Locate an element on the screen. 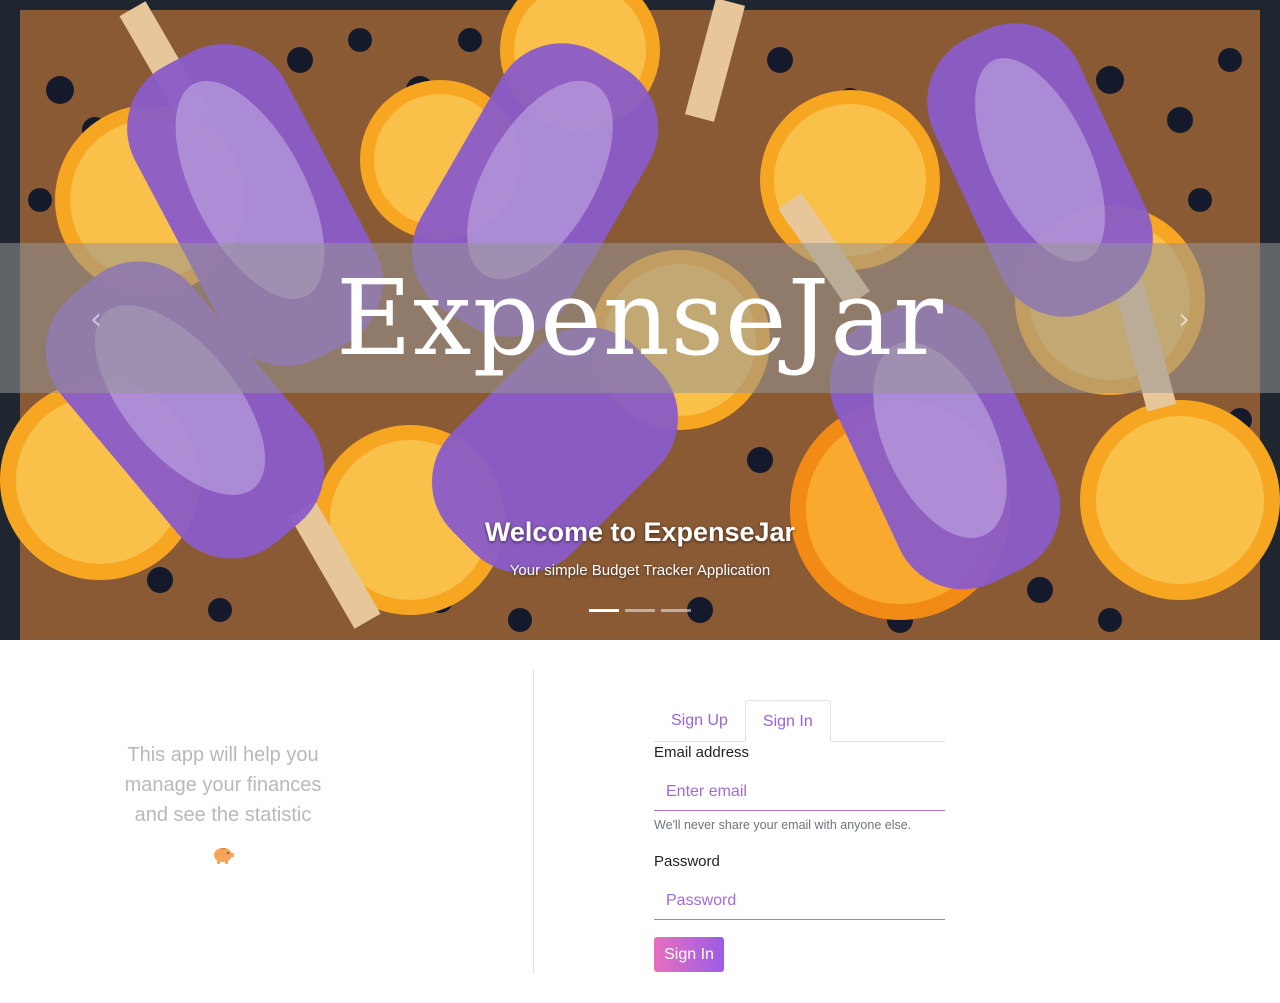 This screenshot has height=1003, width=1280. email-label: Email address is located at coordinates (702, 752).